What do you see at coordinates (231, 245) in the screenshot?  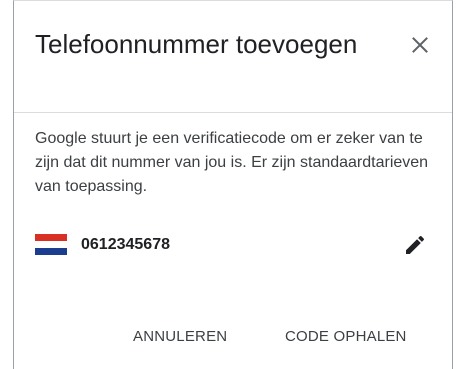 I see `phone-number-row: 0612345678` at bounding box center [231, 245].